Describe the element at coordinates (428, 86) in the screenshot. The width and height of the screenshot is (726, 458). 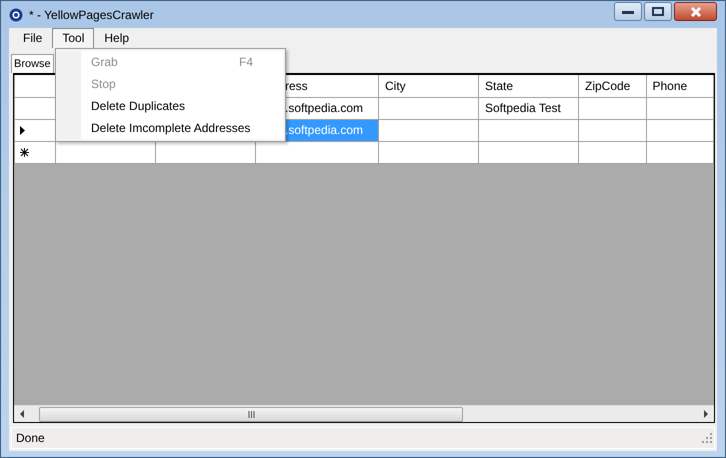
I see `column-header: City` at that location.